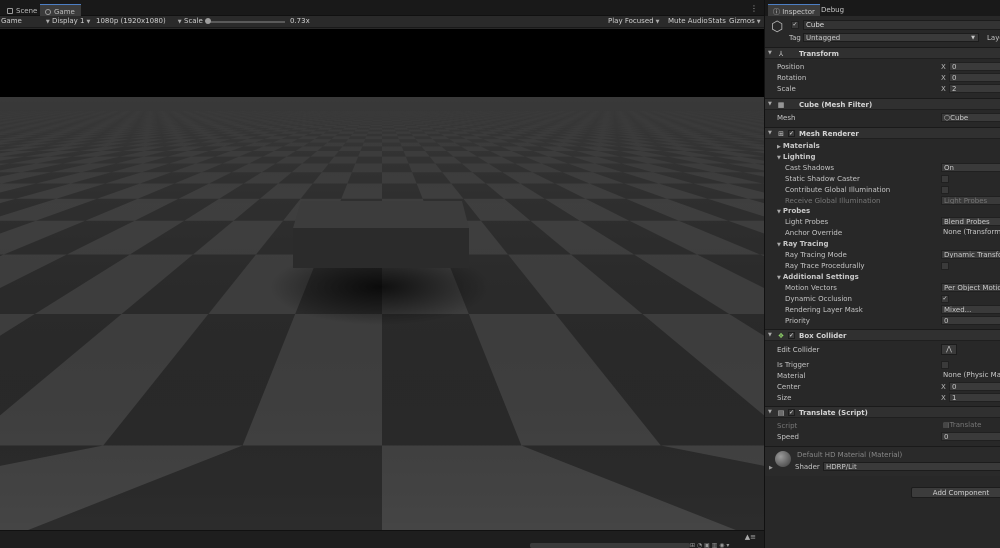 This screenshot has width=1000, height=548. I want to click on additional-settings-foldout: ▼ Additional Settings, so click(818, 277).